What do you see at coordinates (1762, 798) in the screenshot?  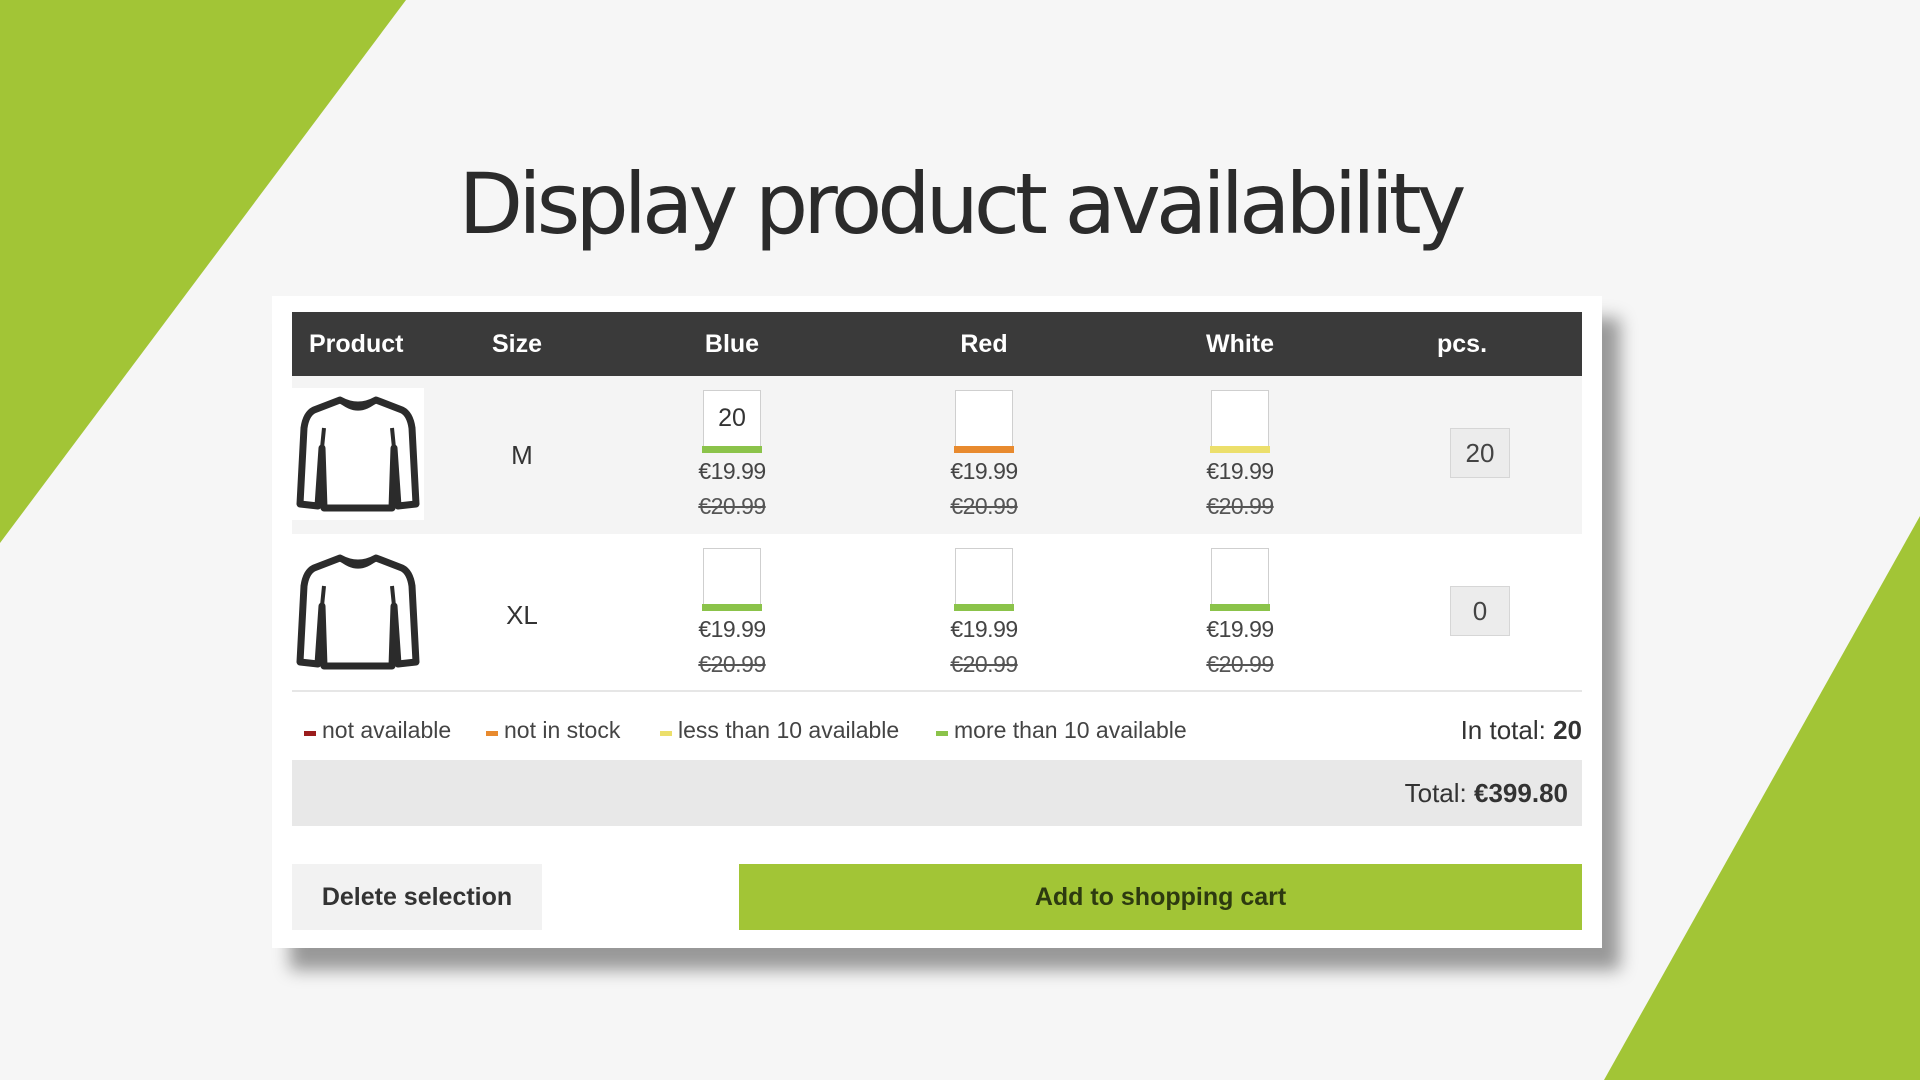 I see `right-green-triangle` at bounding box center [1762, 798].